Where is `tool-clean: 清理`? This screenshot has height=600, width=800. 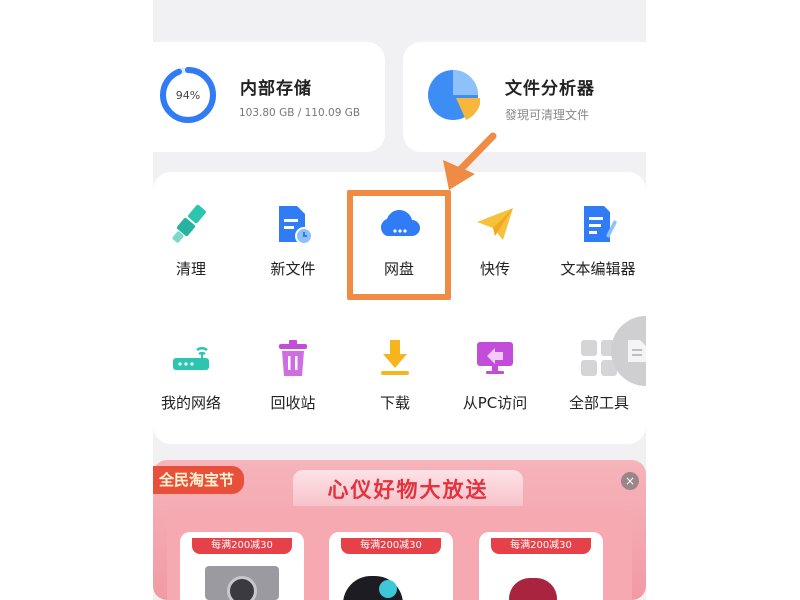
tool-clean: 清理 is located at coordinates (197, 240).